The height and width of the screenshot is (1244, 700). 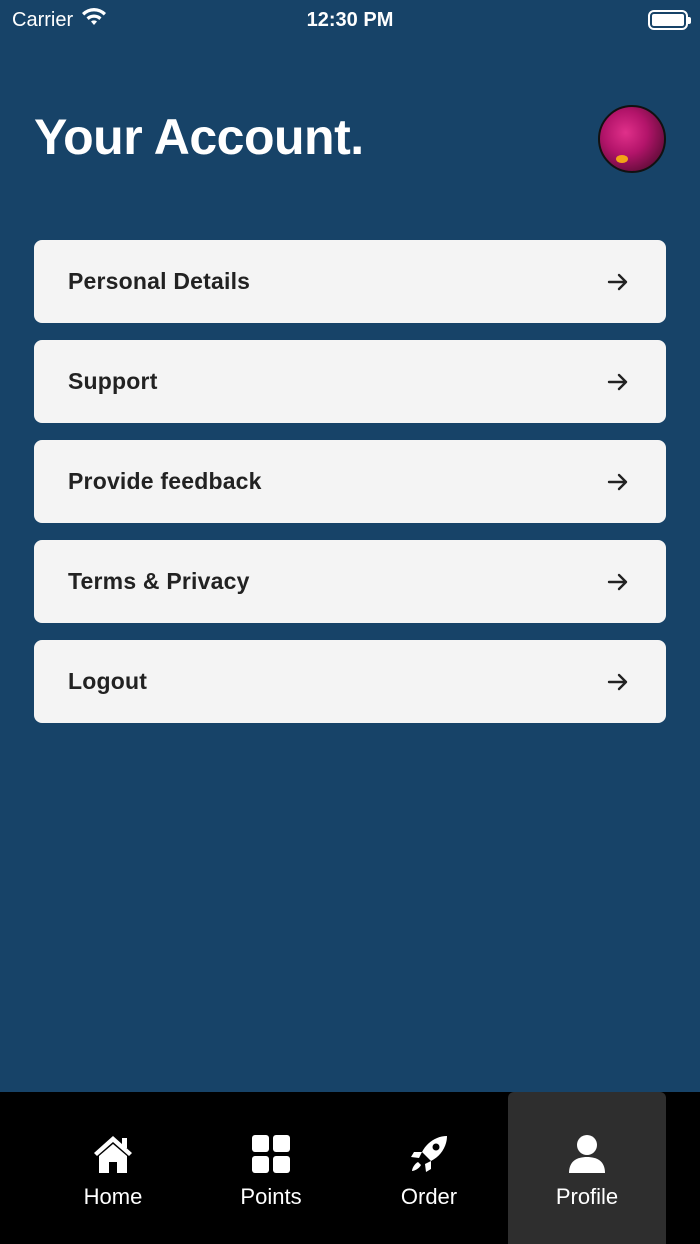 I want to click on status-bar: Carrier 12:30 PM, so click(x=350, y=20).